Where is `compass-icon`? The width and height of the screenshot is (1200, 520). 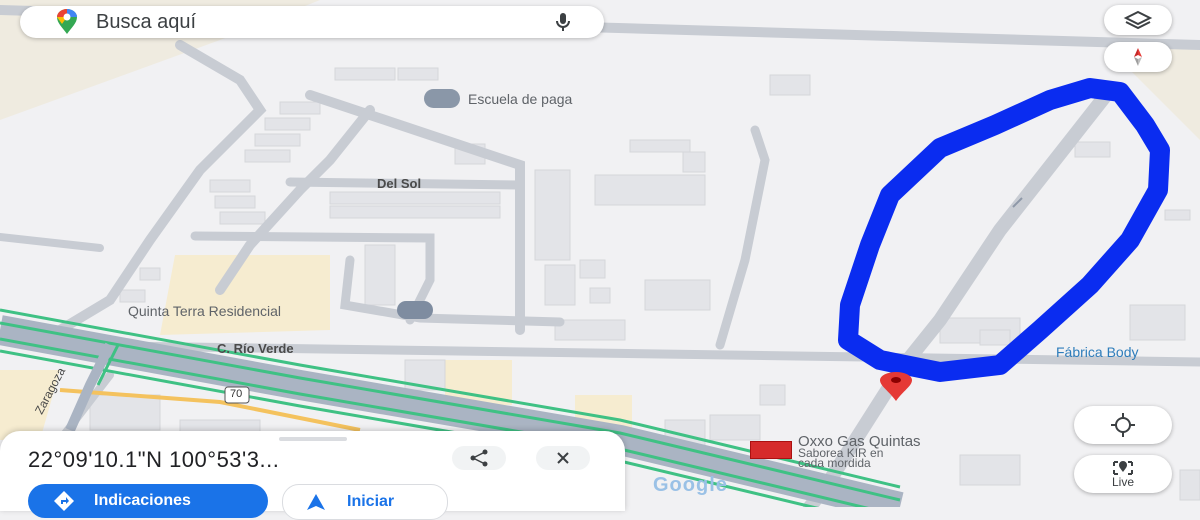 compass-icon is located at coordinates (1138, 57).